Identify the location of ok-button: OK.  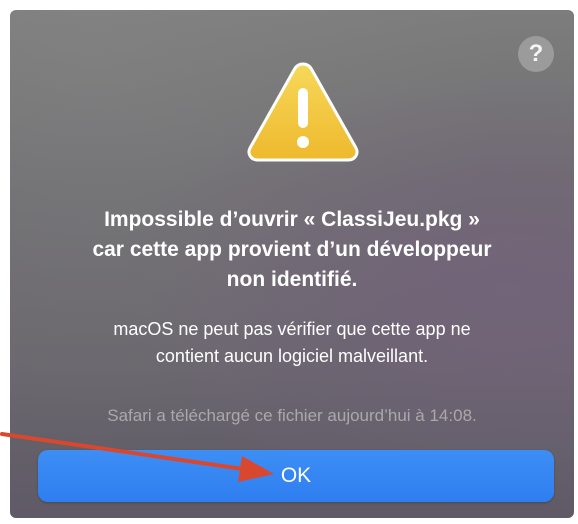
(296, 476).